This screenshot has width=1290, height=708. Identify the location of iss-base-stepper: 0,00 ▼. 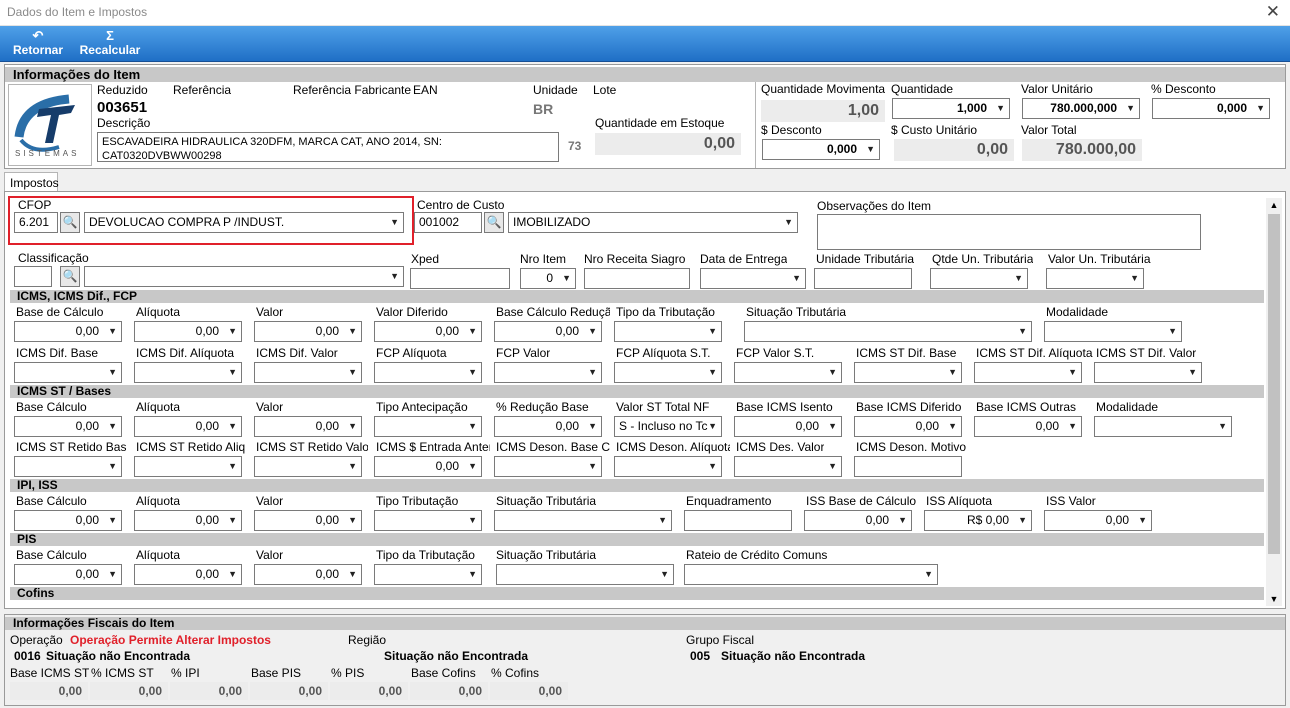
(858, 520).